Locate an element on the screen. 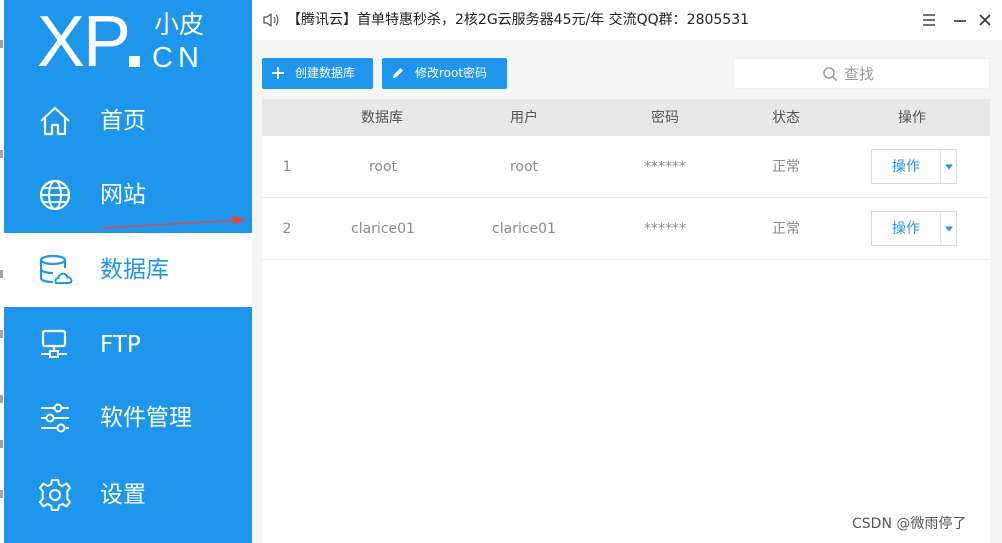 The width and height of the screenshot is (1002, 543). announcement-text: 【腾讯云】首单特惠秒杀，2核2G云服务器45元/年 交流QQ群：2805531 is located at coordinates (518, 20).